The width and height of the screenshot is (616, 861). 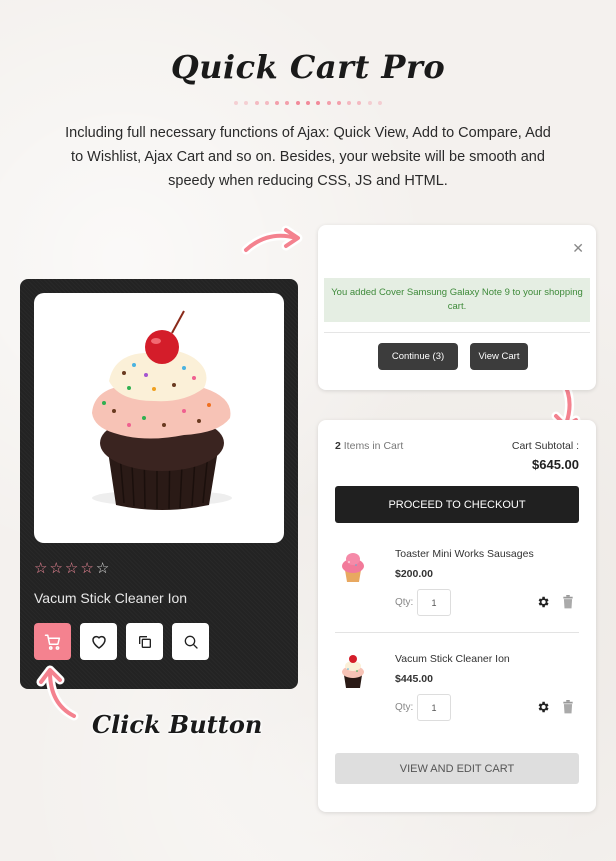 What do you see at coordinates (457, 504) in the screenshot?
I see `proceed-to-checkout-button: PROCEED TO CHECKOUT` at bounding box center [457, 504].